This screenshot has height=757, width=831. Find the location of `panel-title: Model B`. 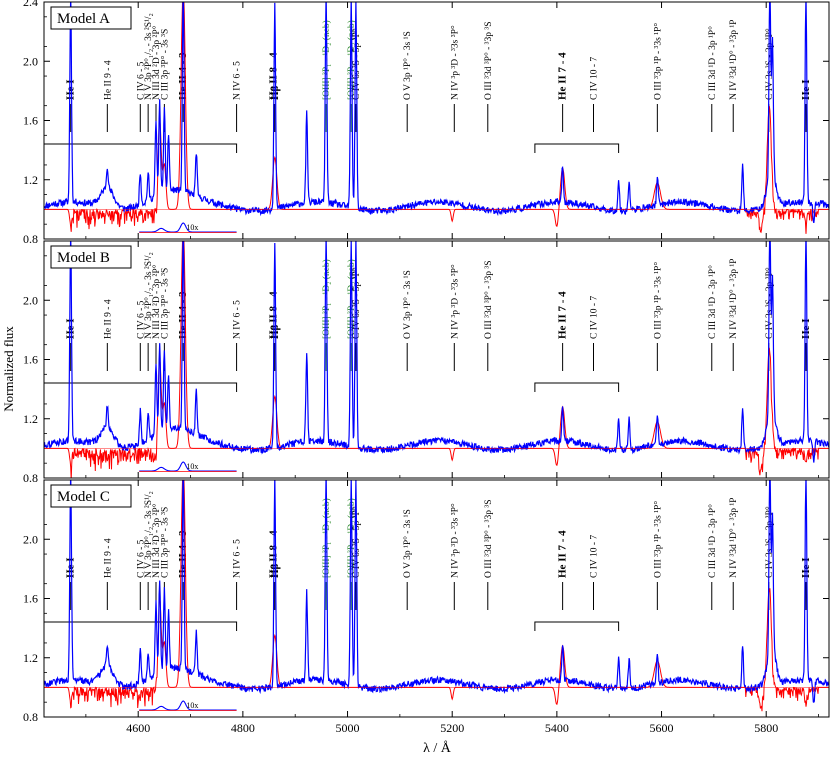

panel-title: Model B is located at coordinates (83, 258).